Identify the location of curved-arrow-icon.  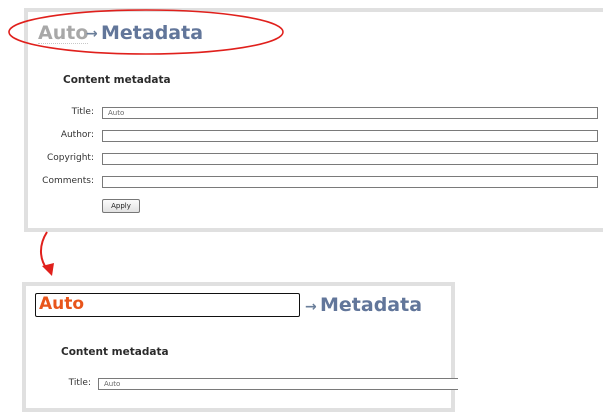
(44, 250).